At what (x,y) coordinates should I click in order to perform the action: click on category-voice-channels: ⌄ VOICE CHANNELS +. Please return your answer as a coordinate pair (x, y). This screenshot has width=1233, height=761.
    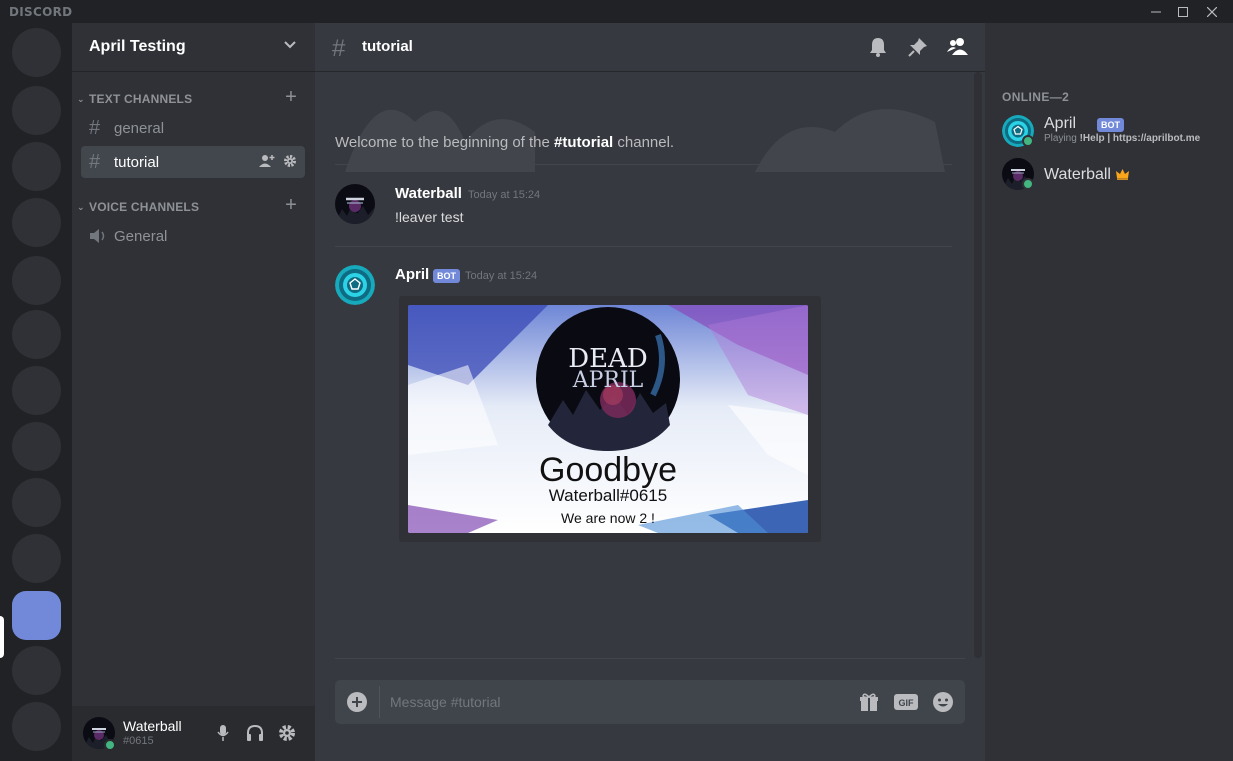
    Looking at the image, I should click on (192, 205).